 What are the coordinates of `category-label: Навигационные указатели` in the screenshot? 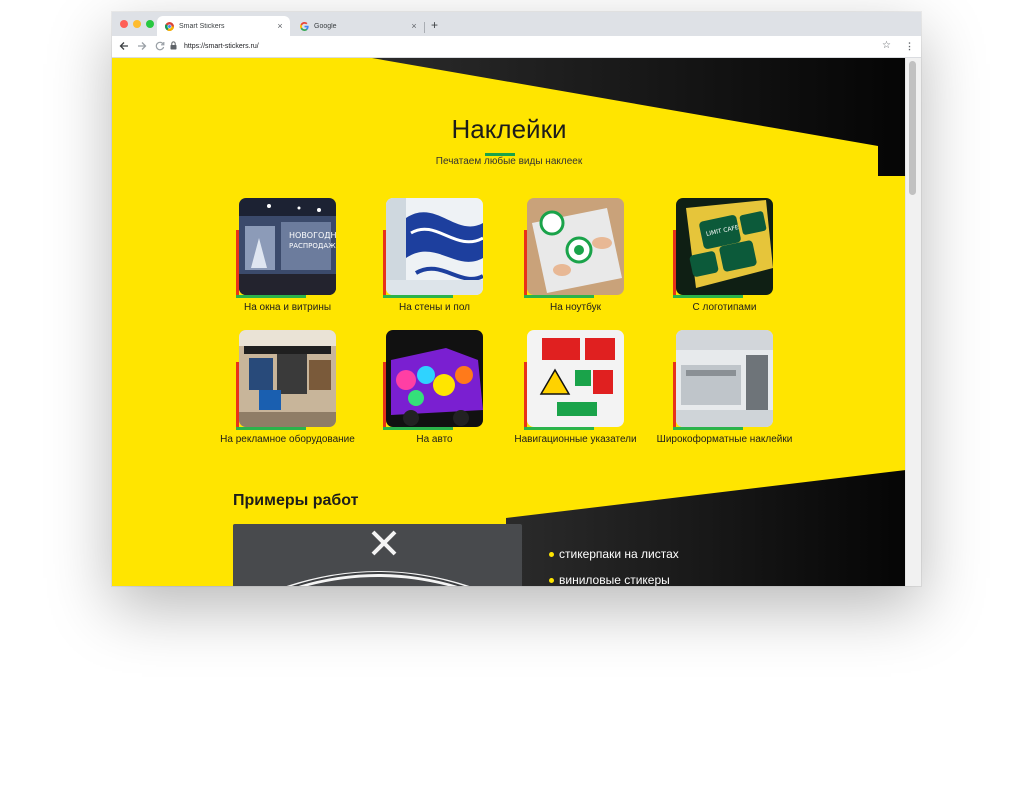 It's located at (575, 439).